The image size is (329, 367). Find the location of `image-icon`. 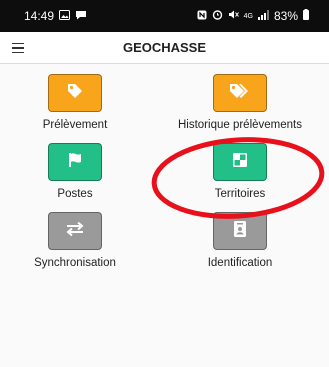

image-icon is located at coordinates (65, 16).